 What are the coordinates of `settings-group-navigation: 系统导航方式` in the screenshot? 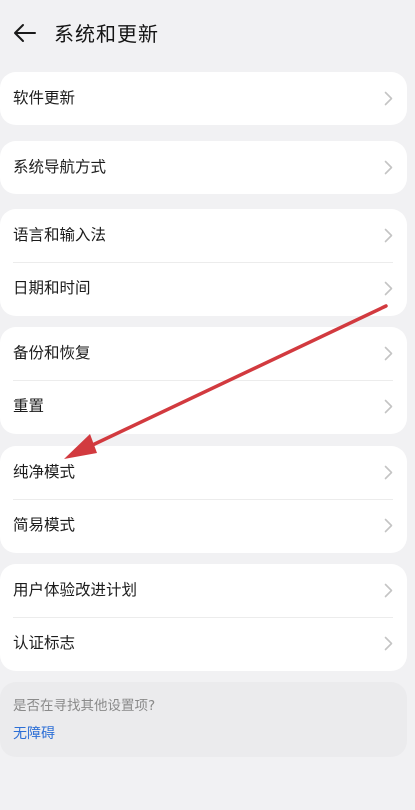 It's located at (203, 167).